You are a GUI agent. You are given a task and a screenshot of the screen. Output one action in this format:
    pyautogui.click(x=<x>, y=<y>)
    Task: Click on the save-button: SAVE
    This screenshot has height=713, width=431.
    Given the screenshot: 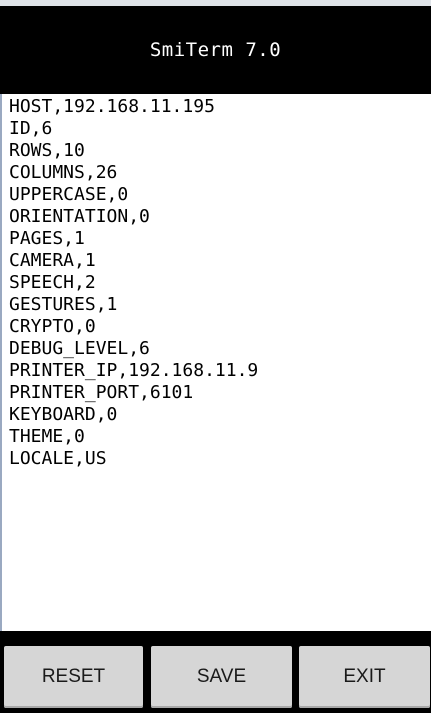 What is the action you would take?
    pyautogui.click(x=221, y=677)
    